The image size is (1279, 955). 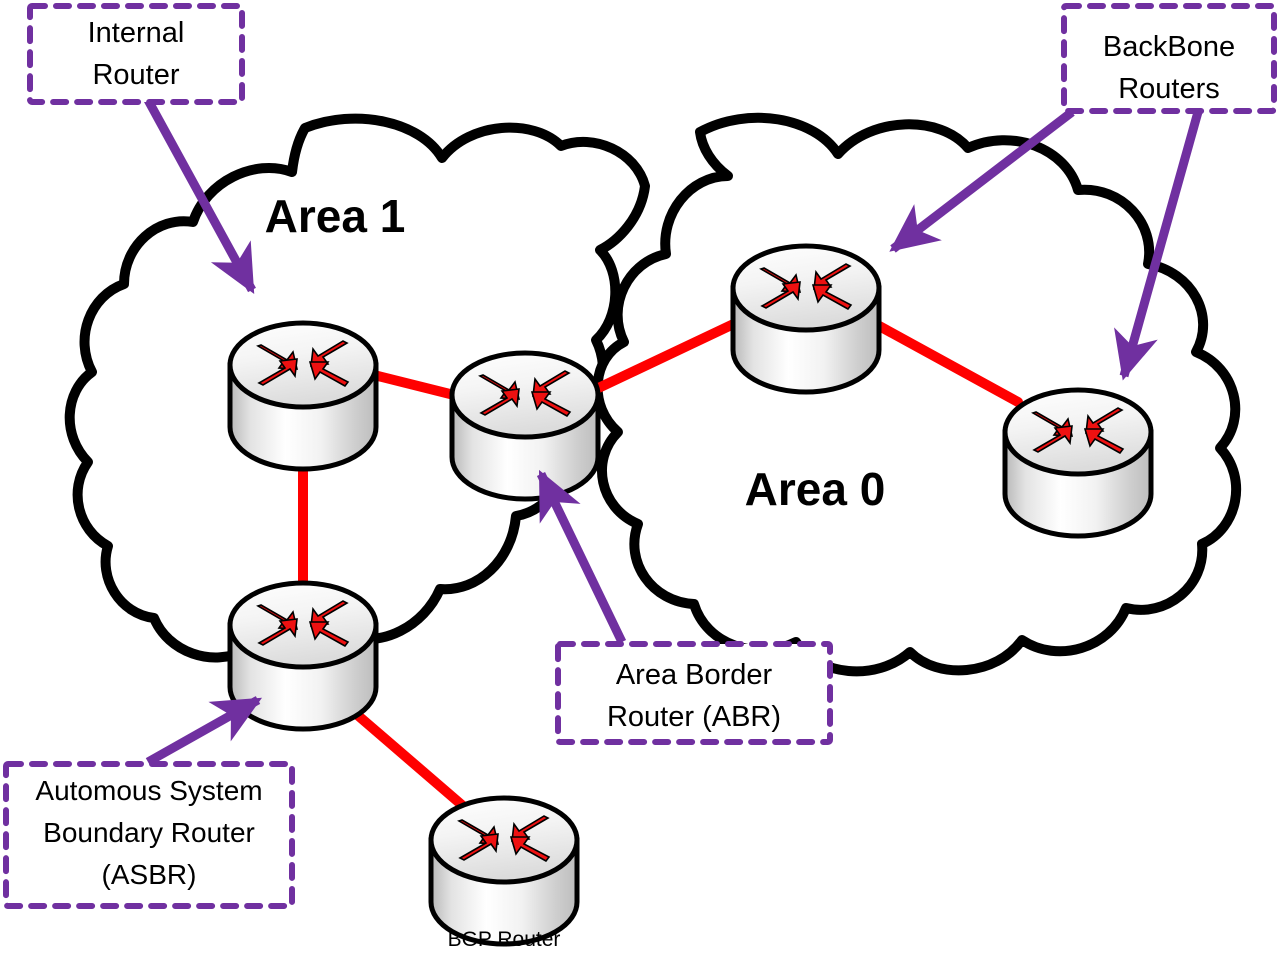 I want to click on annotation-line-1: Internal, so click(x=136, y=33).